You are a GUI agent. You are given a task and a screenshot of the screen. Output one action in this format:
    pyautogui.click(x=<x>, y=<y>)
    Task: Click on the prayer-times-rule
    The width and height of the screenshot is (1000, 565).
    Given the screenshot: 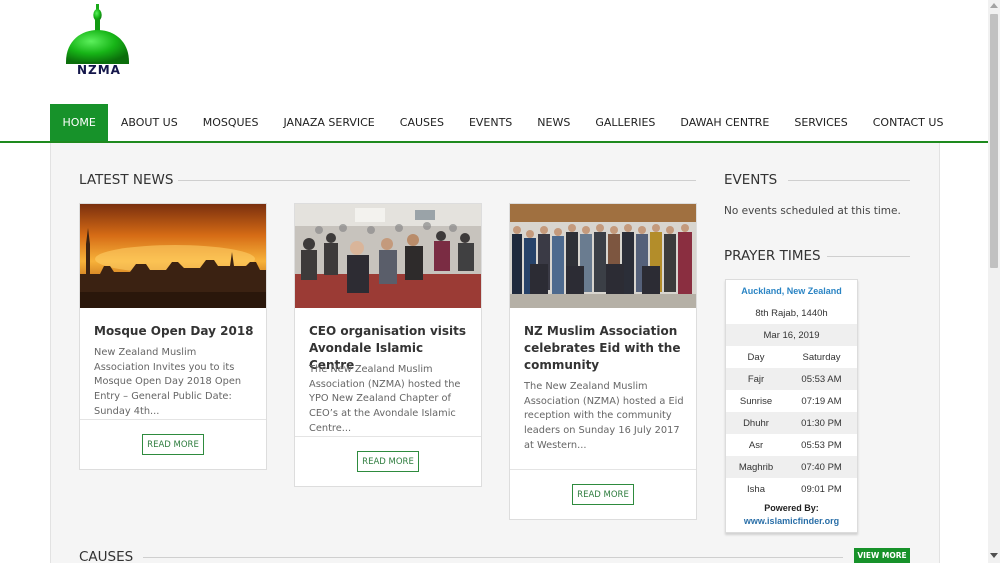 What is the action you would take?
    pyautogui.click(x=868, y=256)
    